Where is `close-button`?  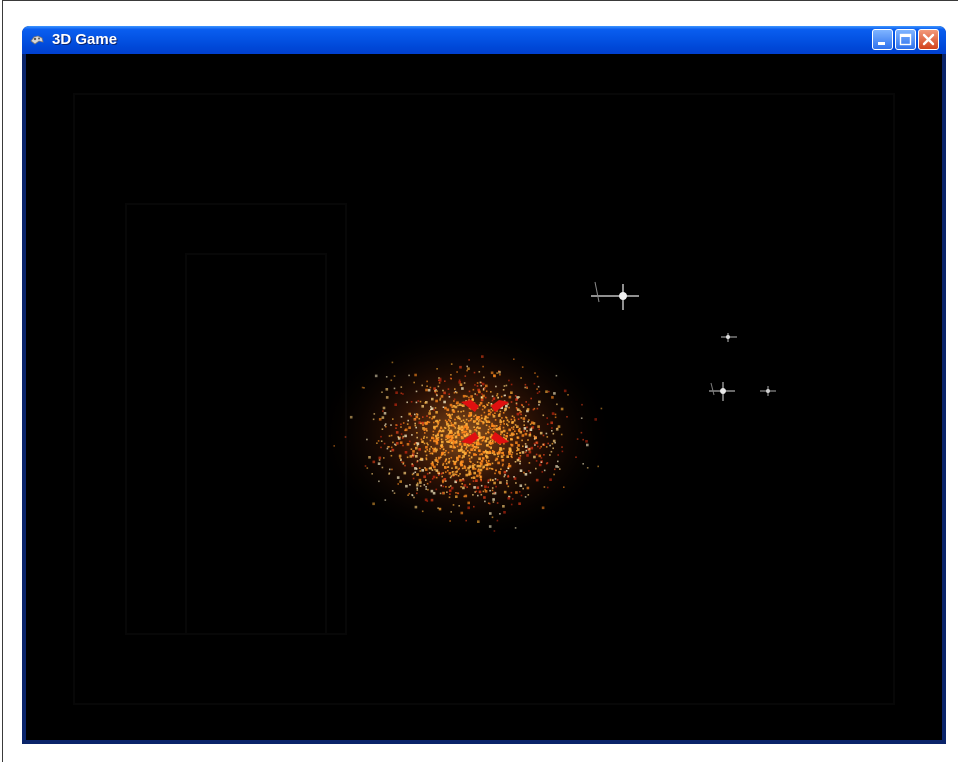 close-button is located at coordinates (928, 39).